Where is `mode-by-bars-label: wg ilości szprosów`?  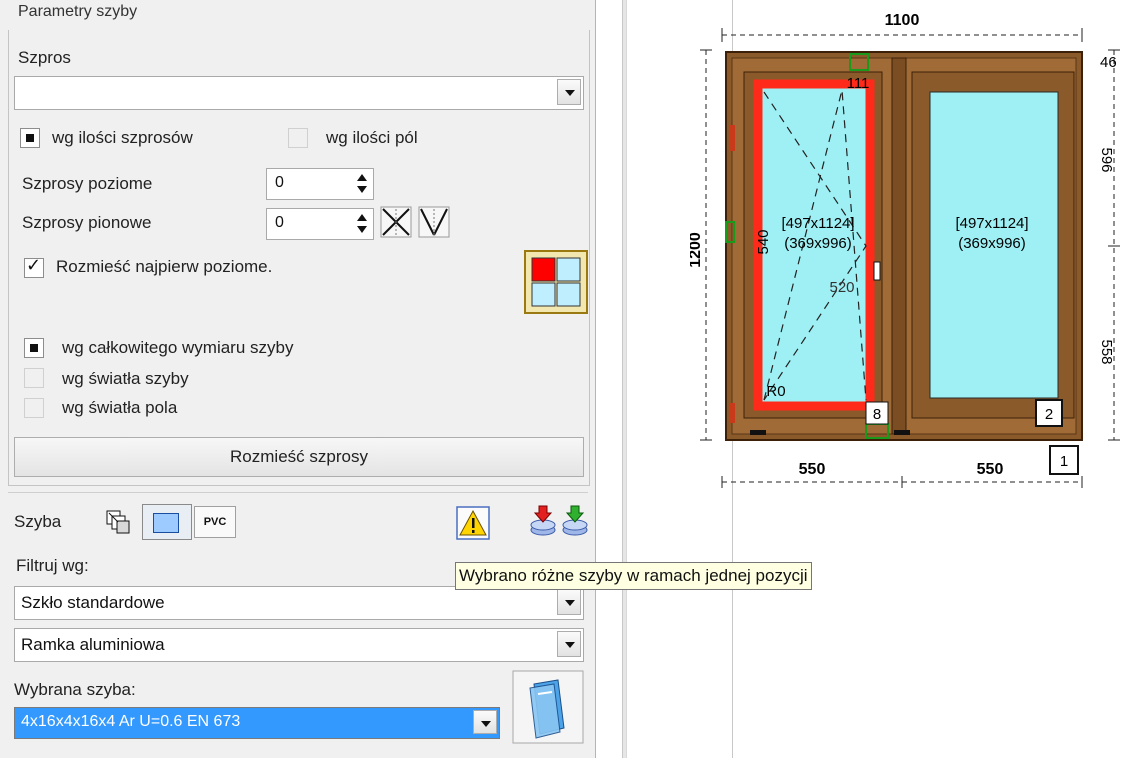
mode-by-bars-label: wg ilości szprosów is located at coordinates (122, 137).